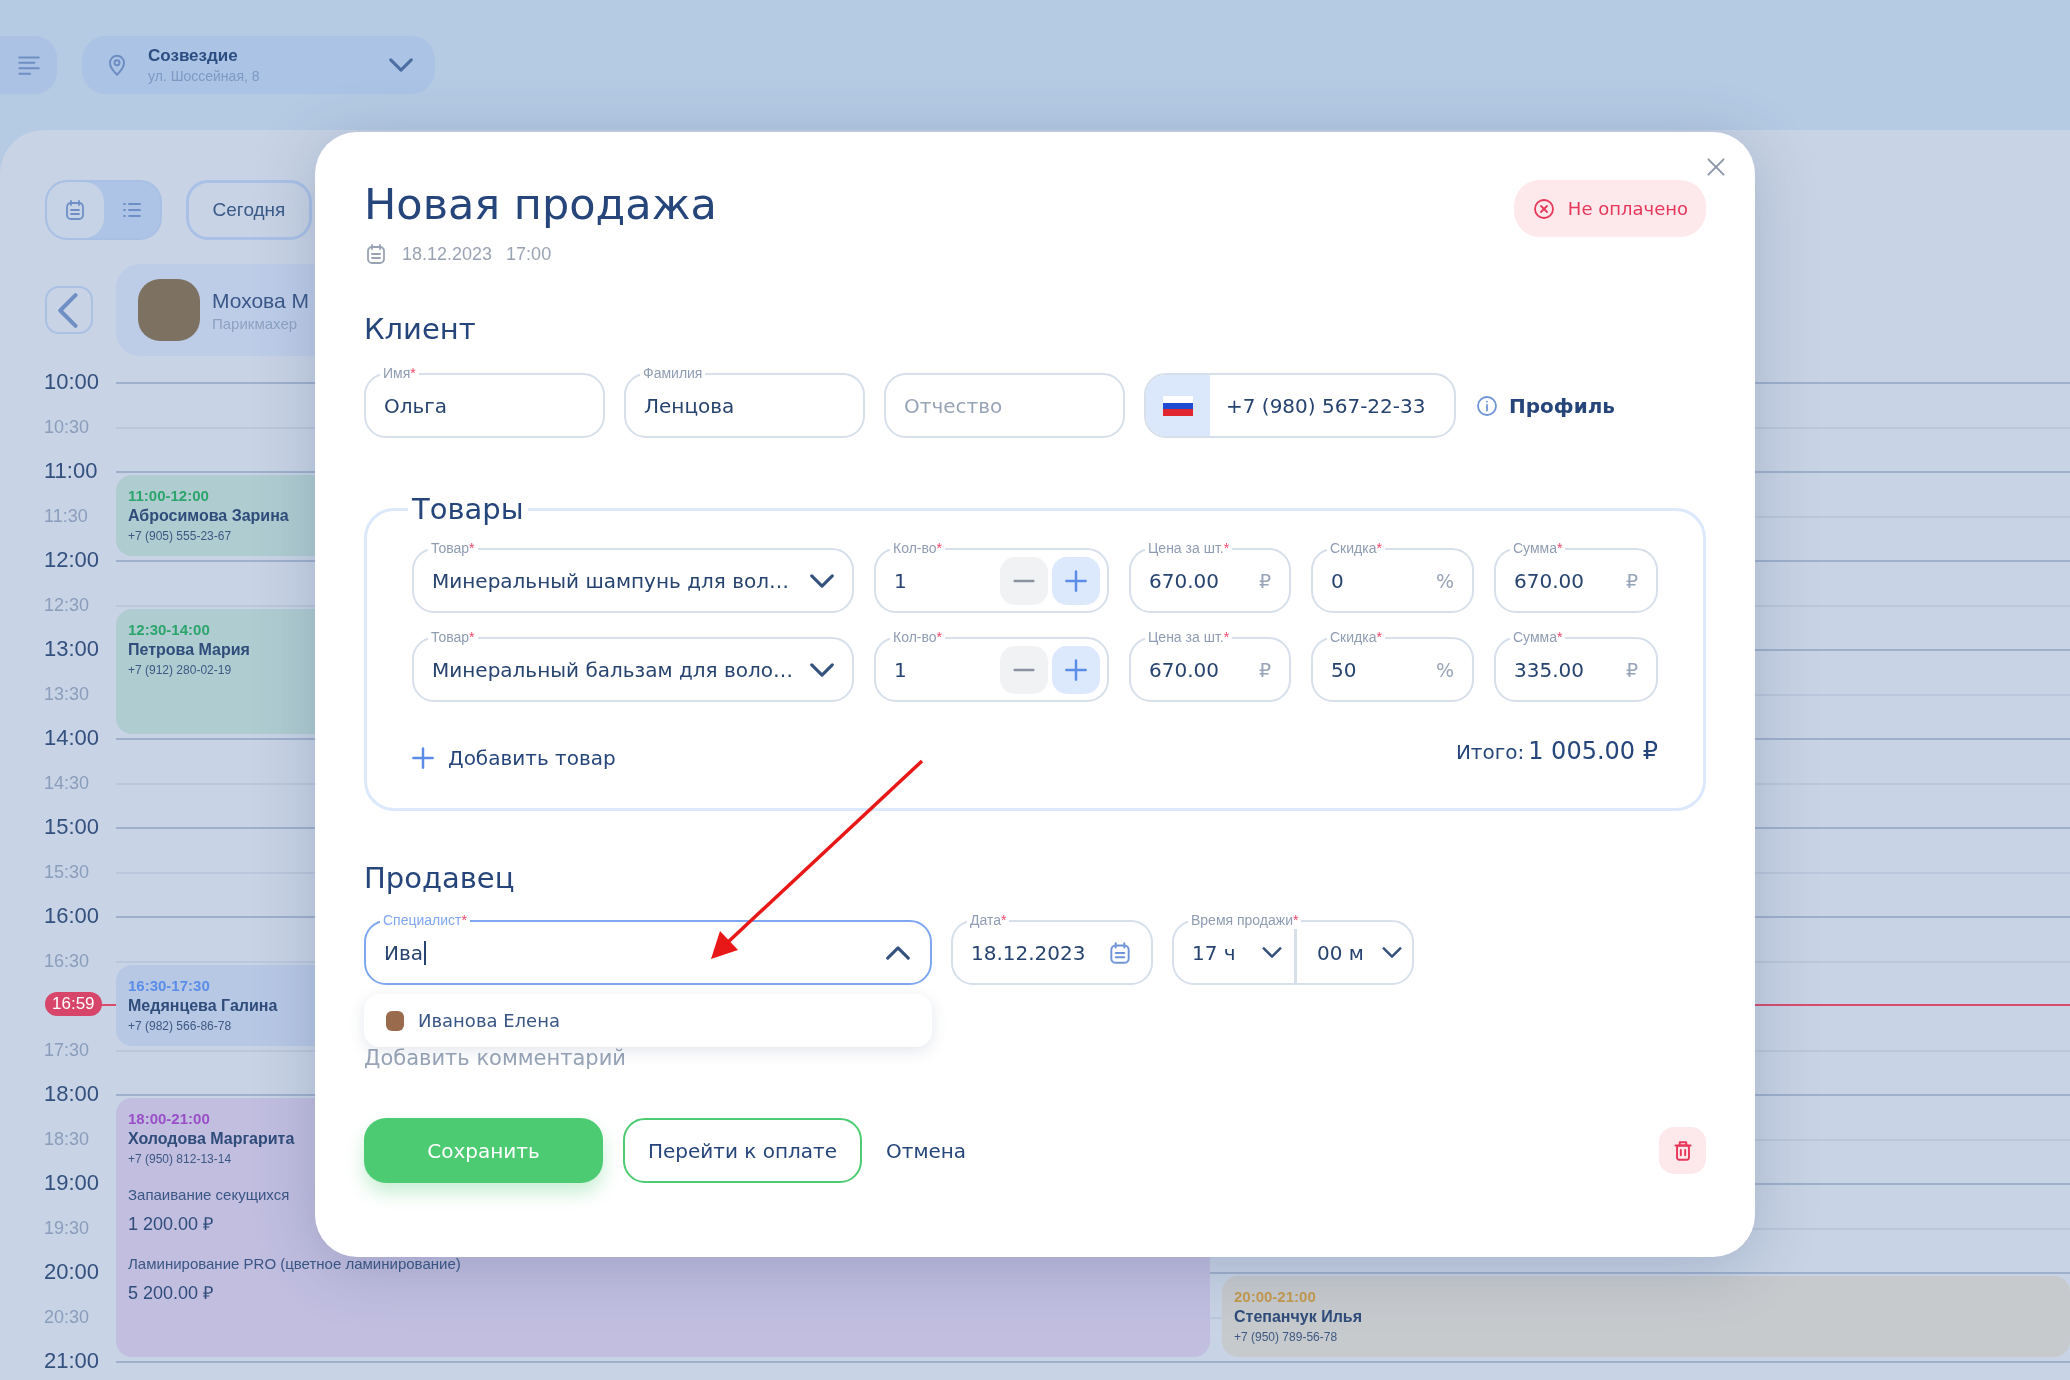  What do you see at coordinates (72, 560) in the screenshot?
I see `time-label: 12:00` at bounding box center [72, 560].